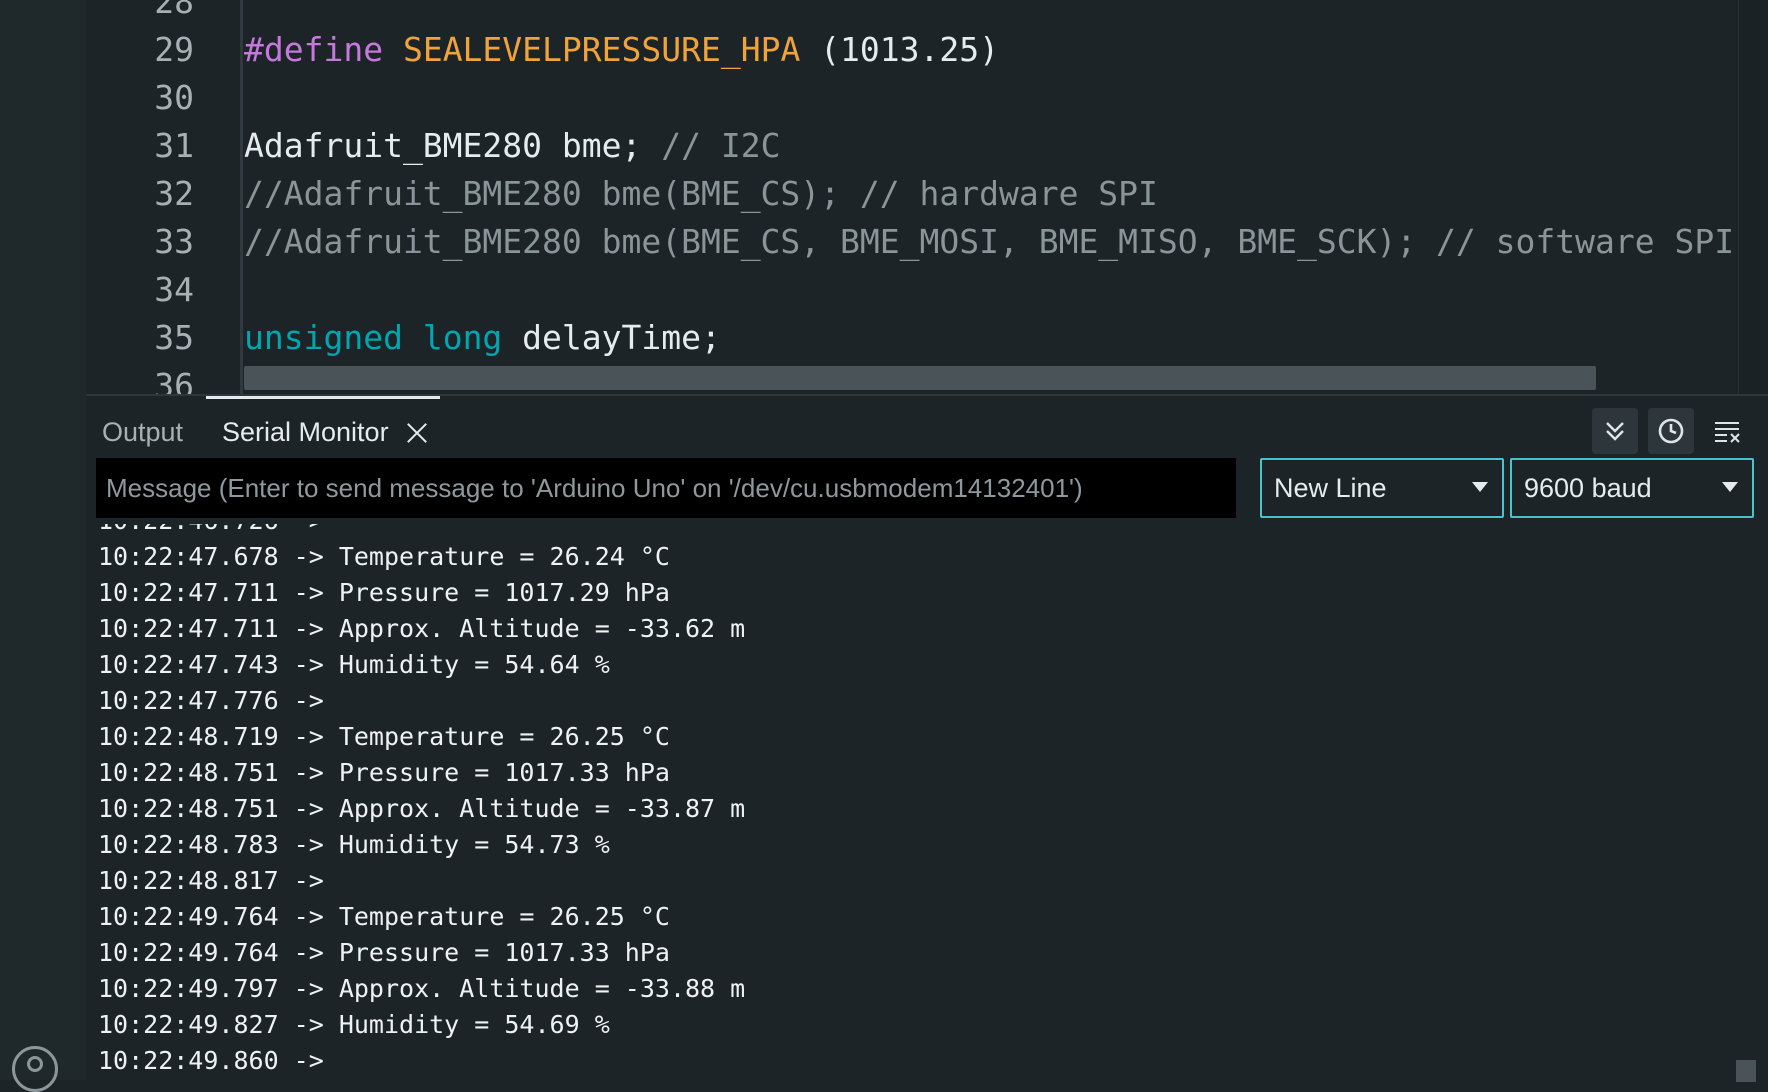 This screenshot has height=1092, width=1768. Describe the element at coordinates (174, 49) in the screenshot. I see `line-number: 29` at that location.